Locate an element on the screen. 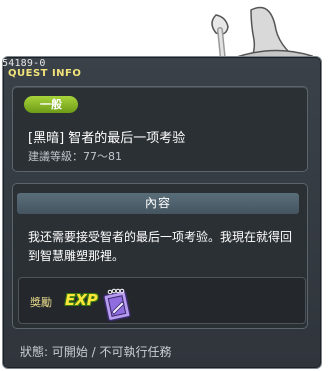 The width and height of the screenshot is (334, 371). exp-reward-icon: EXP is located at coordinates (81, 300).